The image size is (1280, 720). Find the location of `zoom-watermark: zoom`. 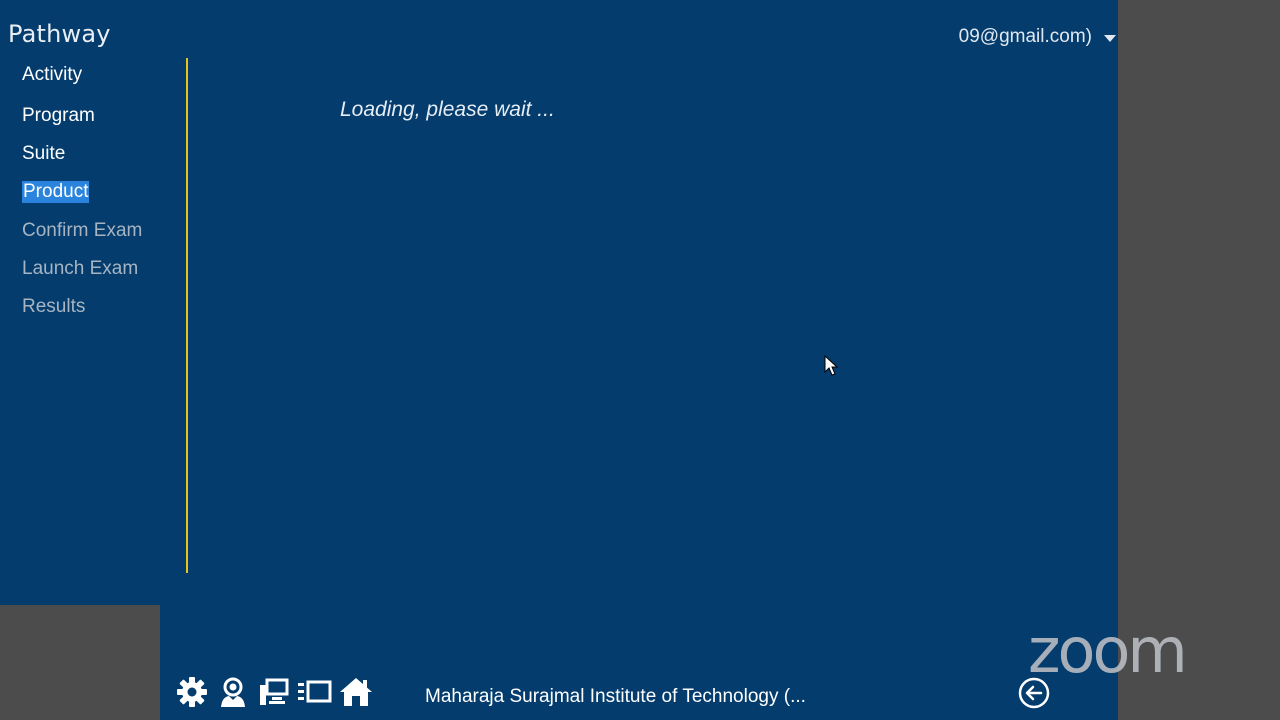

zoom-watermark: zoom is located at coordinates (1108, 650).